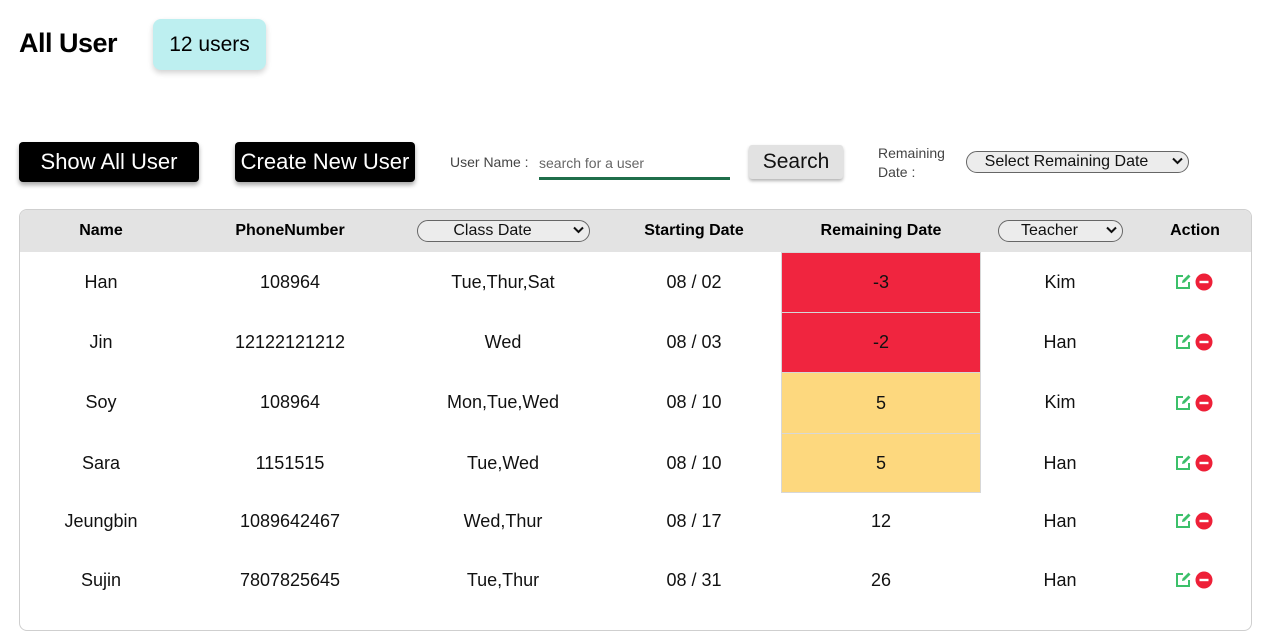 The width and height of the screenshot is (1272, 631). What do you see at coordinates (209, 44) in the screenshot?
I see `user-count-badge: 12 users` at bounding box center [209, 44].